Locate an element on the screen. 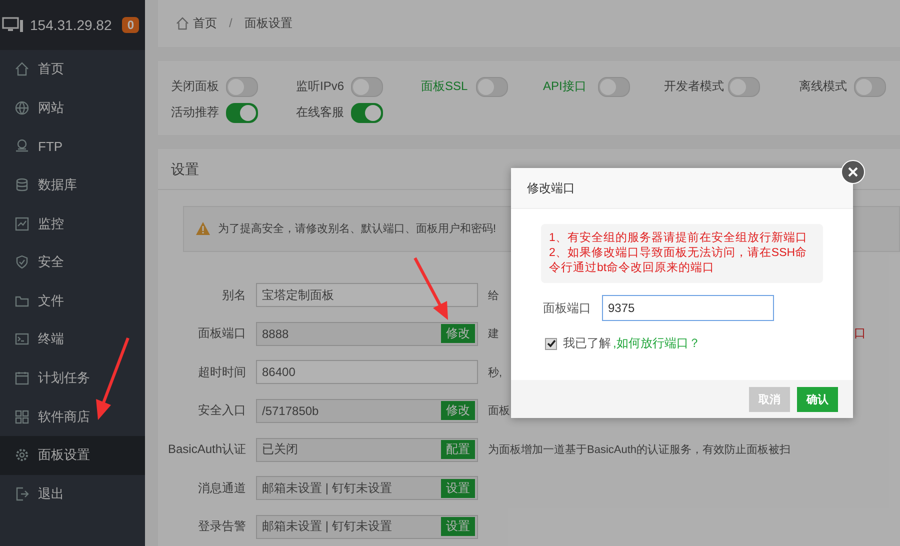  sidebar-item: 终端 is located at coordinates (72, 339).